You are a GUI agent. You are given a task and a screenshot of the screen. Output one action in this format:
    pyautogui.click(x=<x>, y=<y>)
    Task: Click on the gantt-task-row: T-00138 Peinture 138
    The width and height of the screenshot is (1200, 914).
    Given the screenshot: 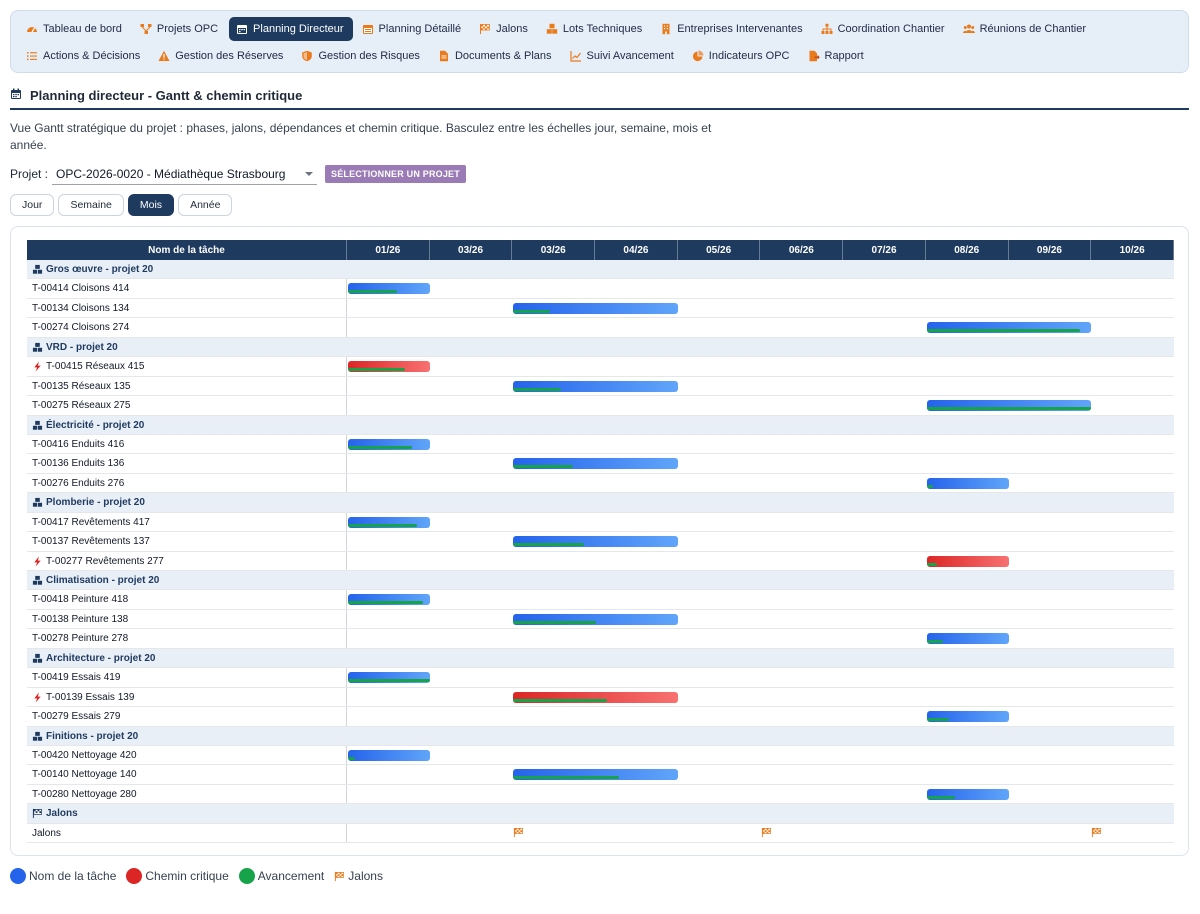 What is the action you would take?
    pyautogui.click(x=600, y=619)
    